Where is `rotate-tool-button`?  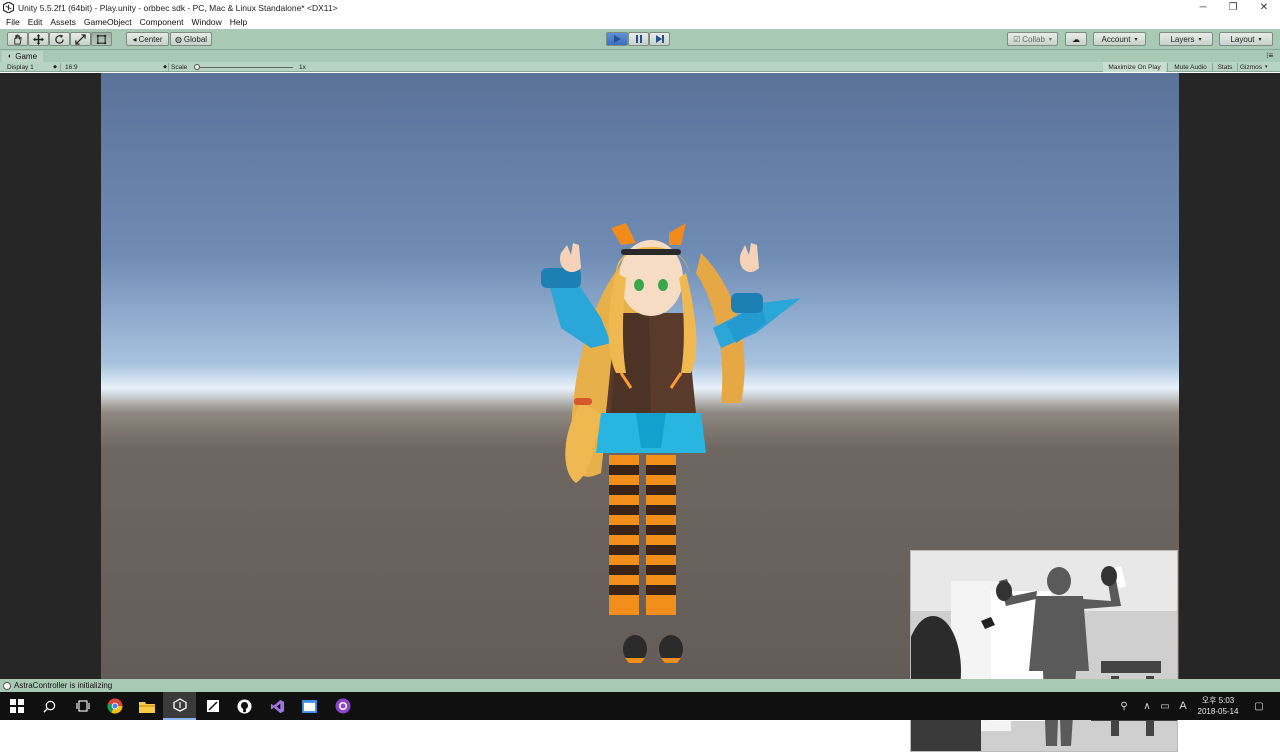
rotate-tool-button is located at coordinates (59, 39).